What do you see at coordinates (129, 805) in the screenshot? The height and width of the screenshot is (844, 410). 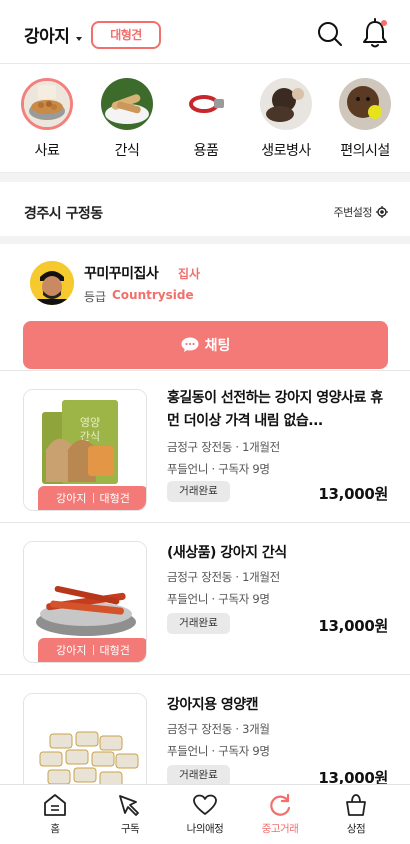 I see `subscribe-icon` at bounding box center [129, 805].